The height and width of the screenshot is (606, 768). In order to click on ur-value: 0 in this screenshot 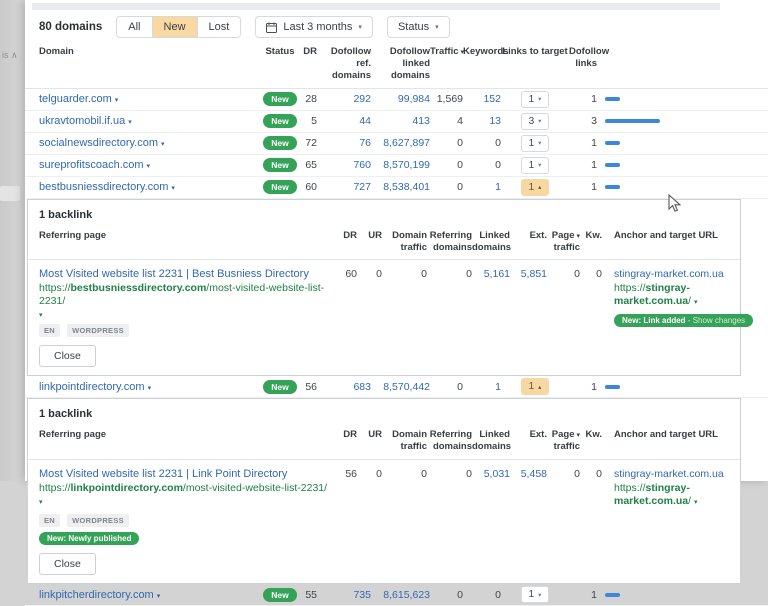, I will do `click(379, 474)`.